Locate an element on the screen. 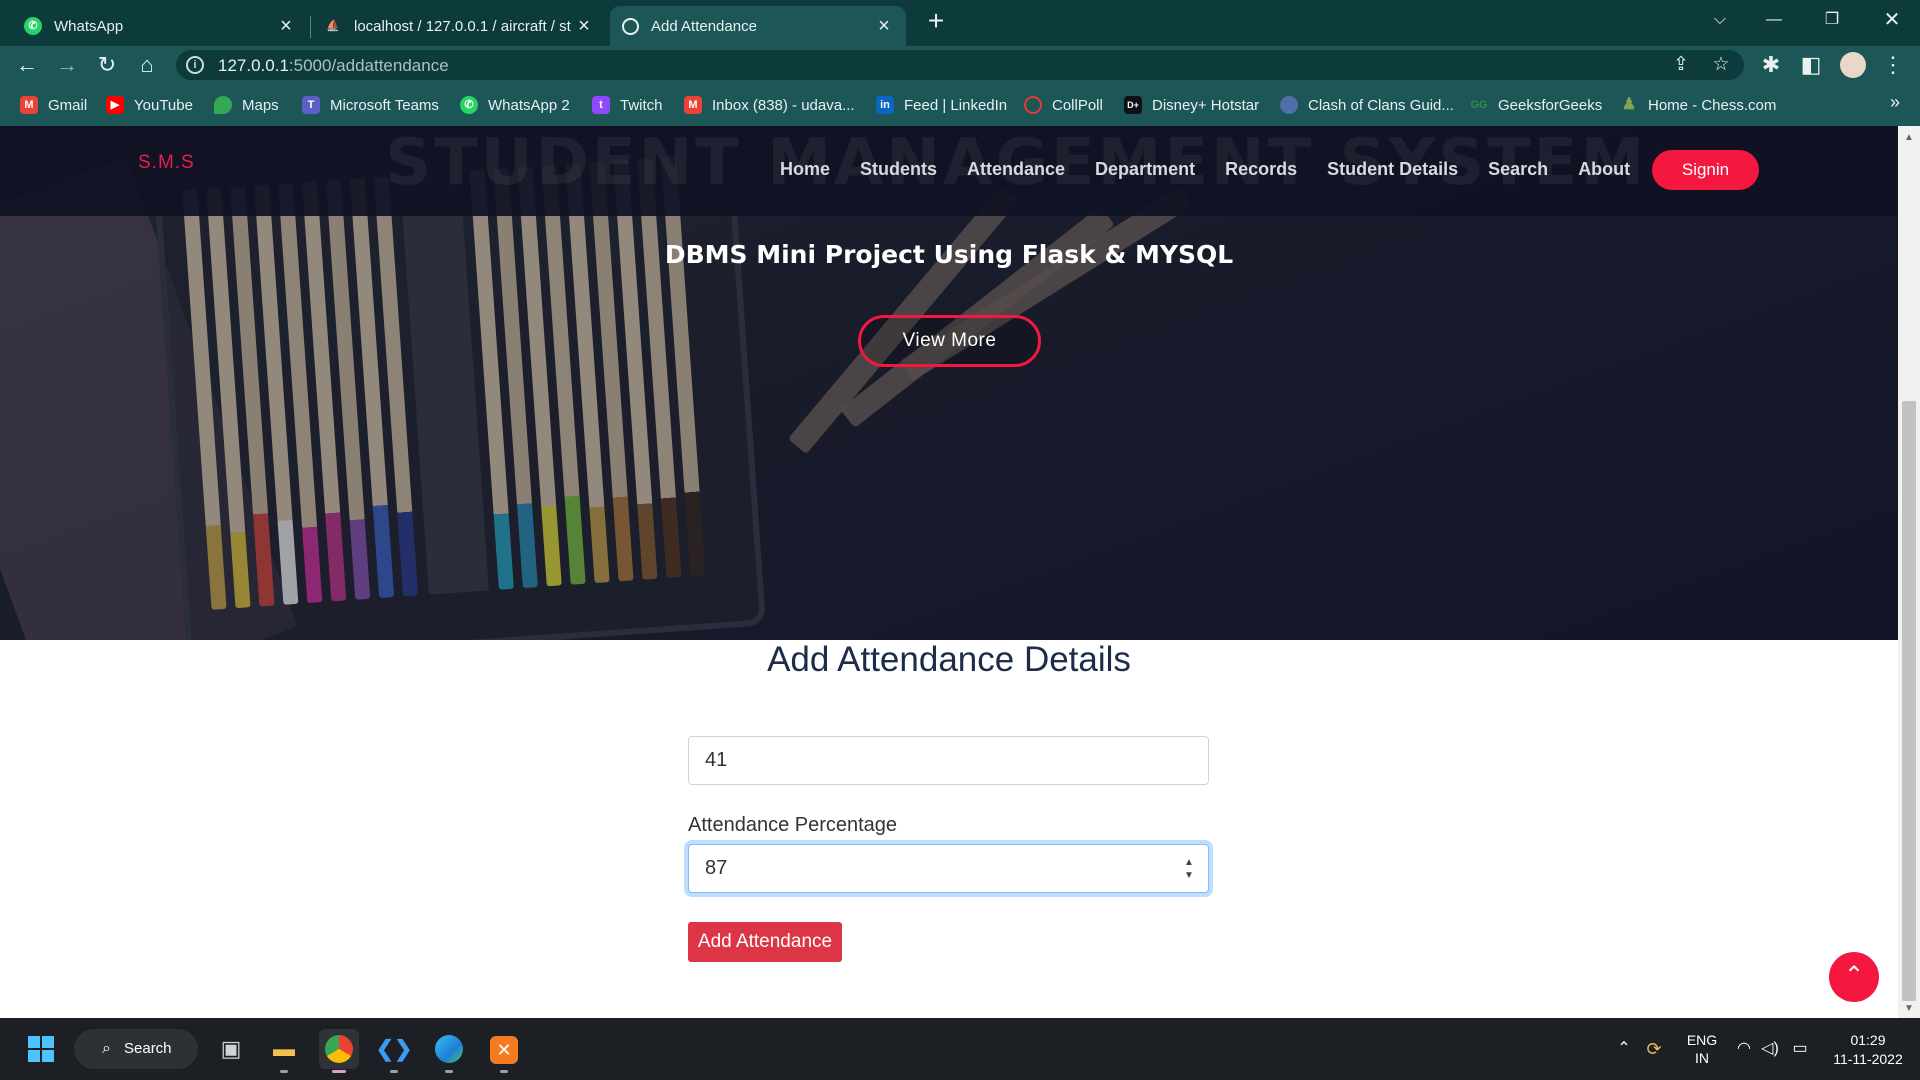 The height and width of the screenshot is (1080, 1920). bookmark-maps: Maps is located at coordinates (246, 105).